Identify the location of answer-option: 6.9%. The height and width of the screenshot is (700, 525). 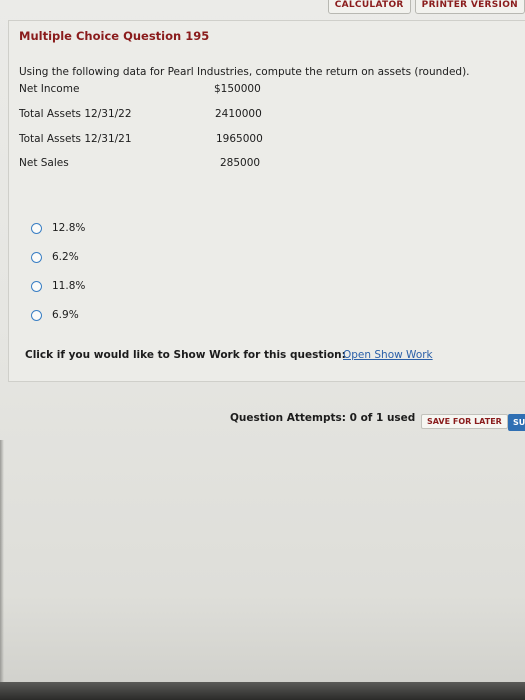
(55, 315).